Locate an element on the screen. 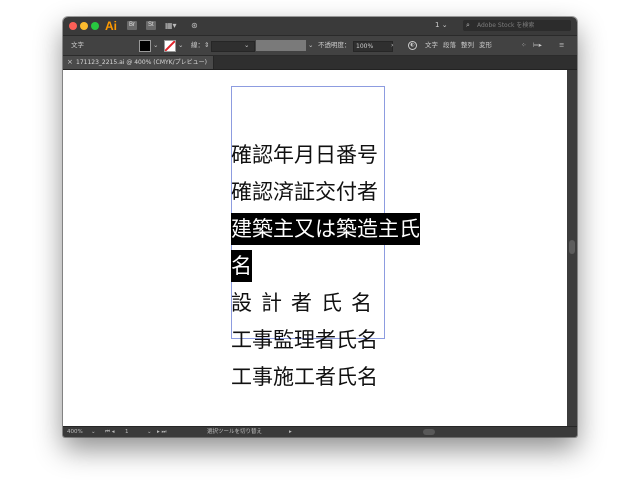 This screenshot has width=640, height=480. opacity-input: 100% is located at coordinates (373, 46).